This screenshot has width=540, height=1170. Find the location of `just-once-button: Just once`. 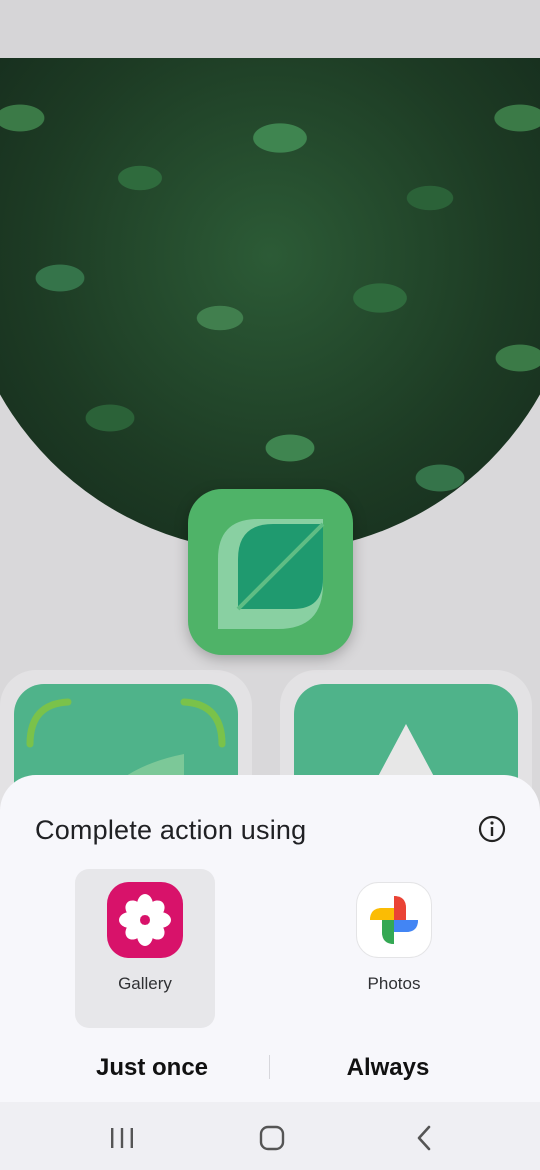

just-once-button: Just once is located at coordinates (152, 1068).